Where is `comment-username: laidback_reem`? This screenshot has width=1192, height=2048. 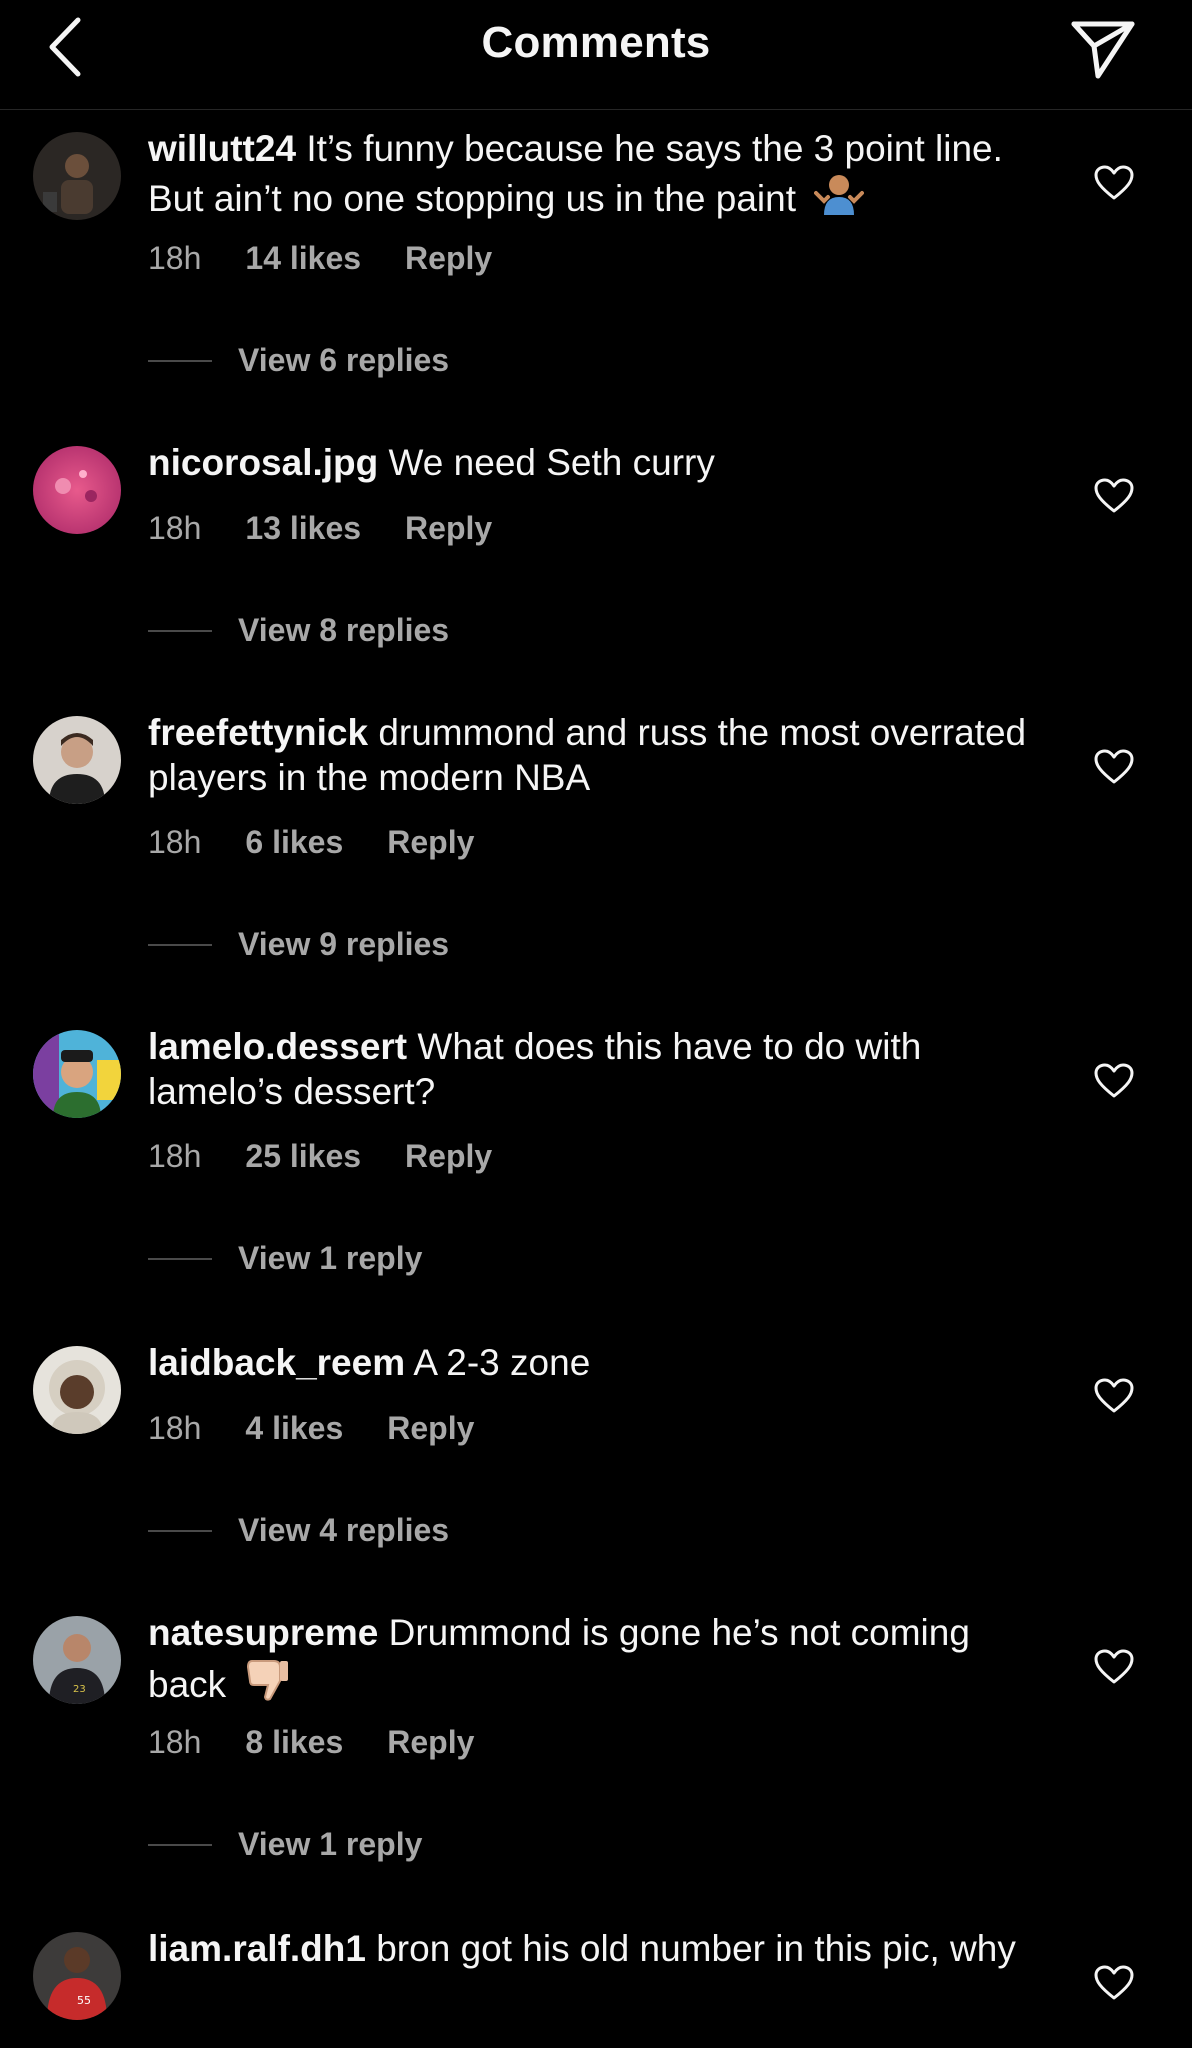 comment-username: laidback_reem is located at coordinates (276, 1362).